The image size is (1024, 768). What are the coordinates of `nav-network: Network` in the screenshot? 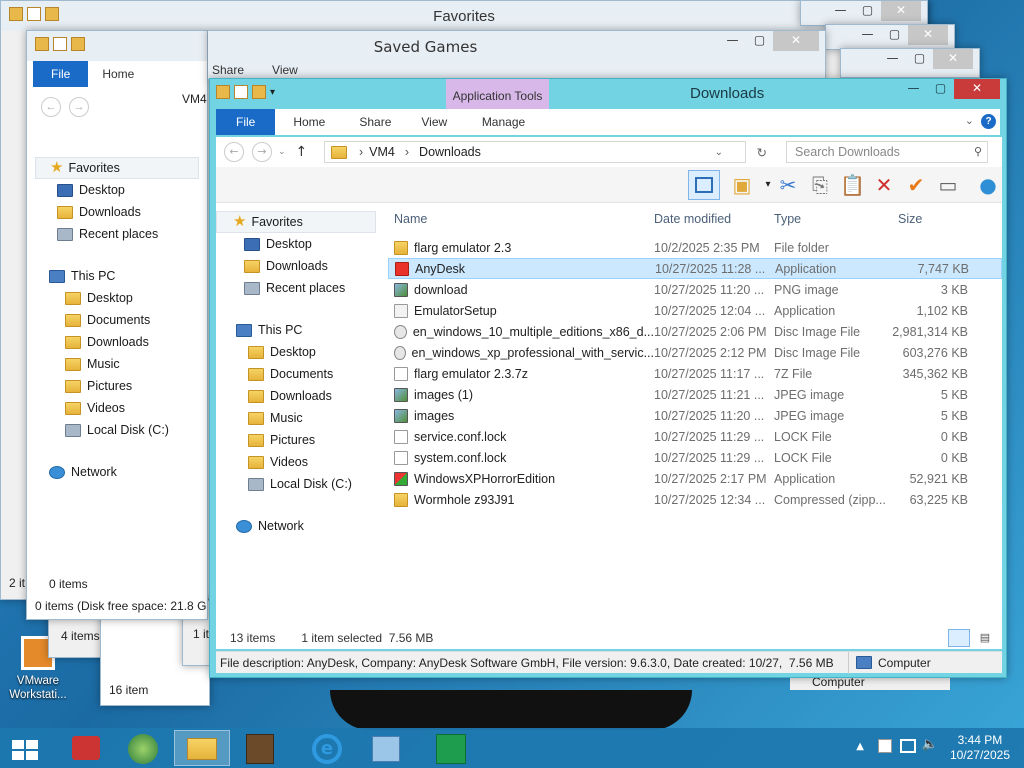 It's located at (300, 526).